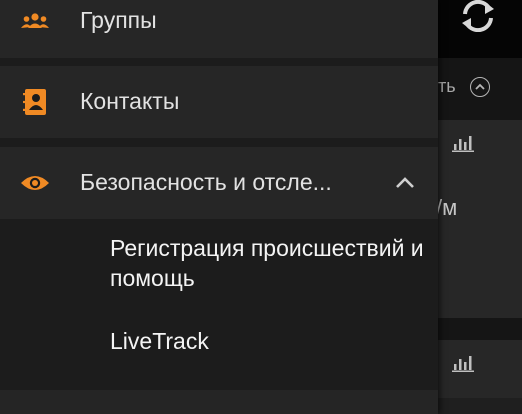 This screenshot has width=522, height=414. Describe the element at coordinates (270, 263) in the screenshot. I see `sub-item-incident-detection: Регистрация происшествий и помощь` at that location.